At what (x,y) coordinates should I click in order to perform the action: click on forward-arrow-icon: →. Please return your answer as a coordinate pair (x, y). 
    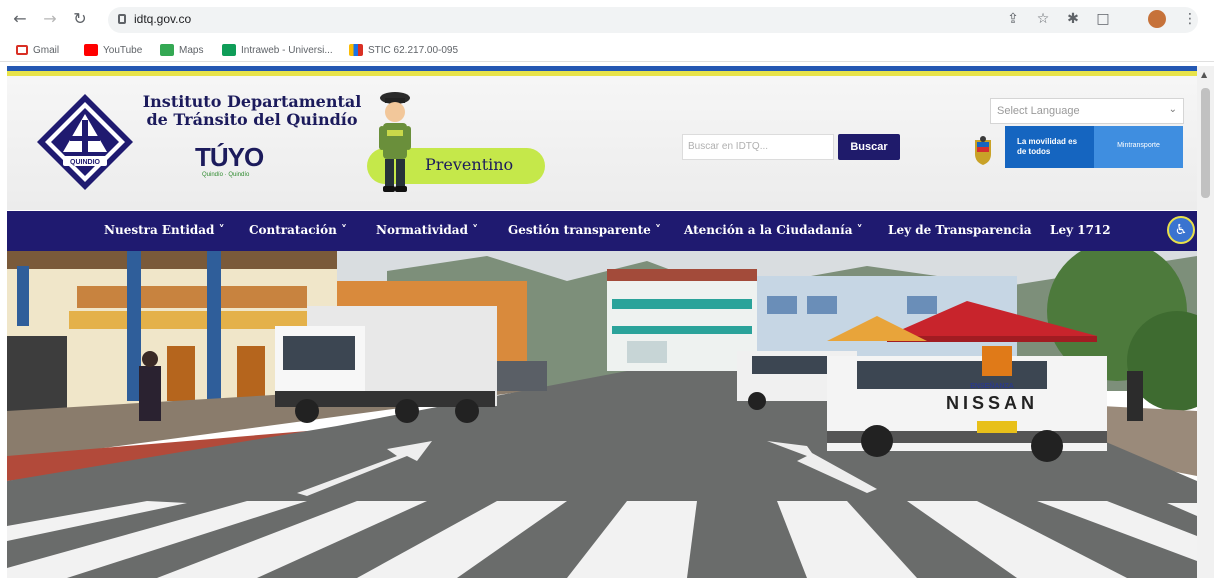
    Looking at the image, I should click on (50, 19).